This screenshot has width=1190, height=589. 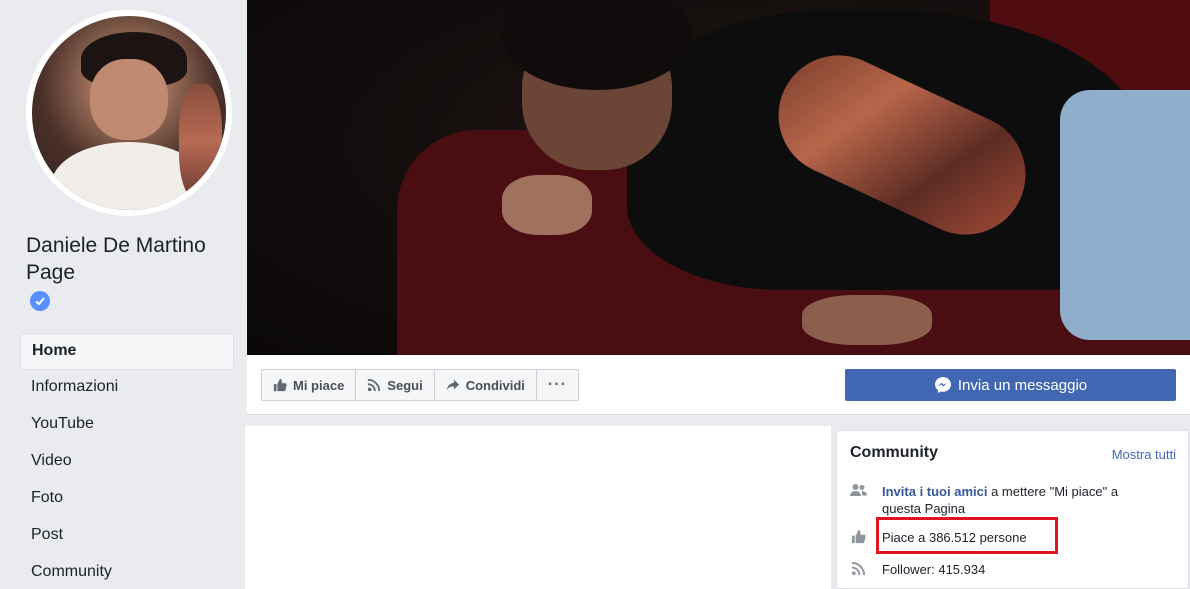 I want to click on follow-button: Segui, so click(x=395, y=385).